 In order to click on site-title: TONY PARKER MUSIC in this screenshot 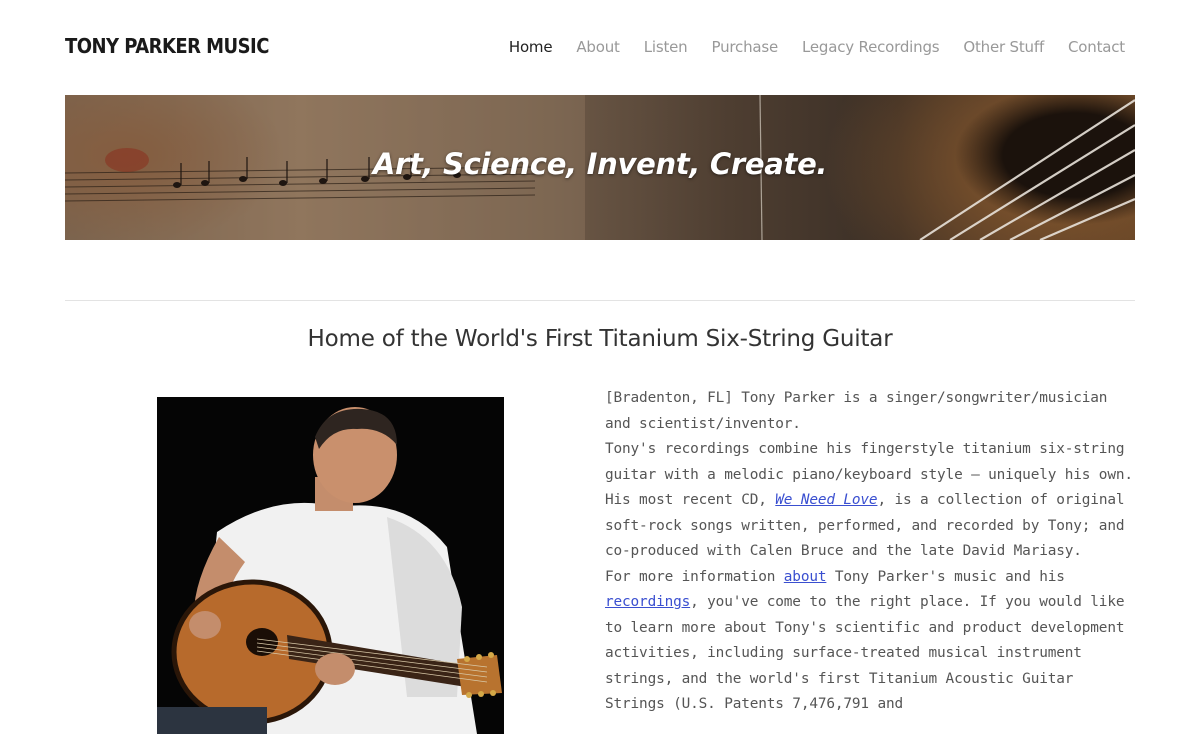, I will do `click(167, 46)`.